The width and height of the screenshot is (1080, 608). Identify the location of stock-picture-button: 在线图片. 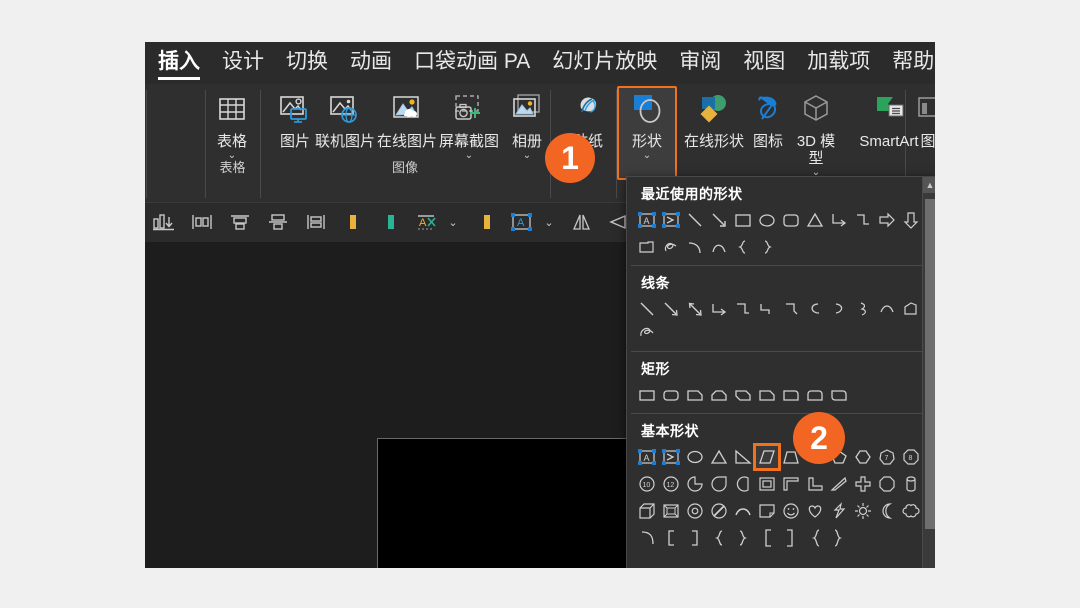
(407, 119).